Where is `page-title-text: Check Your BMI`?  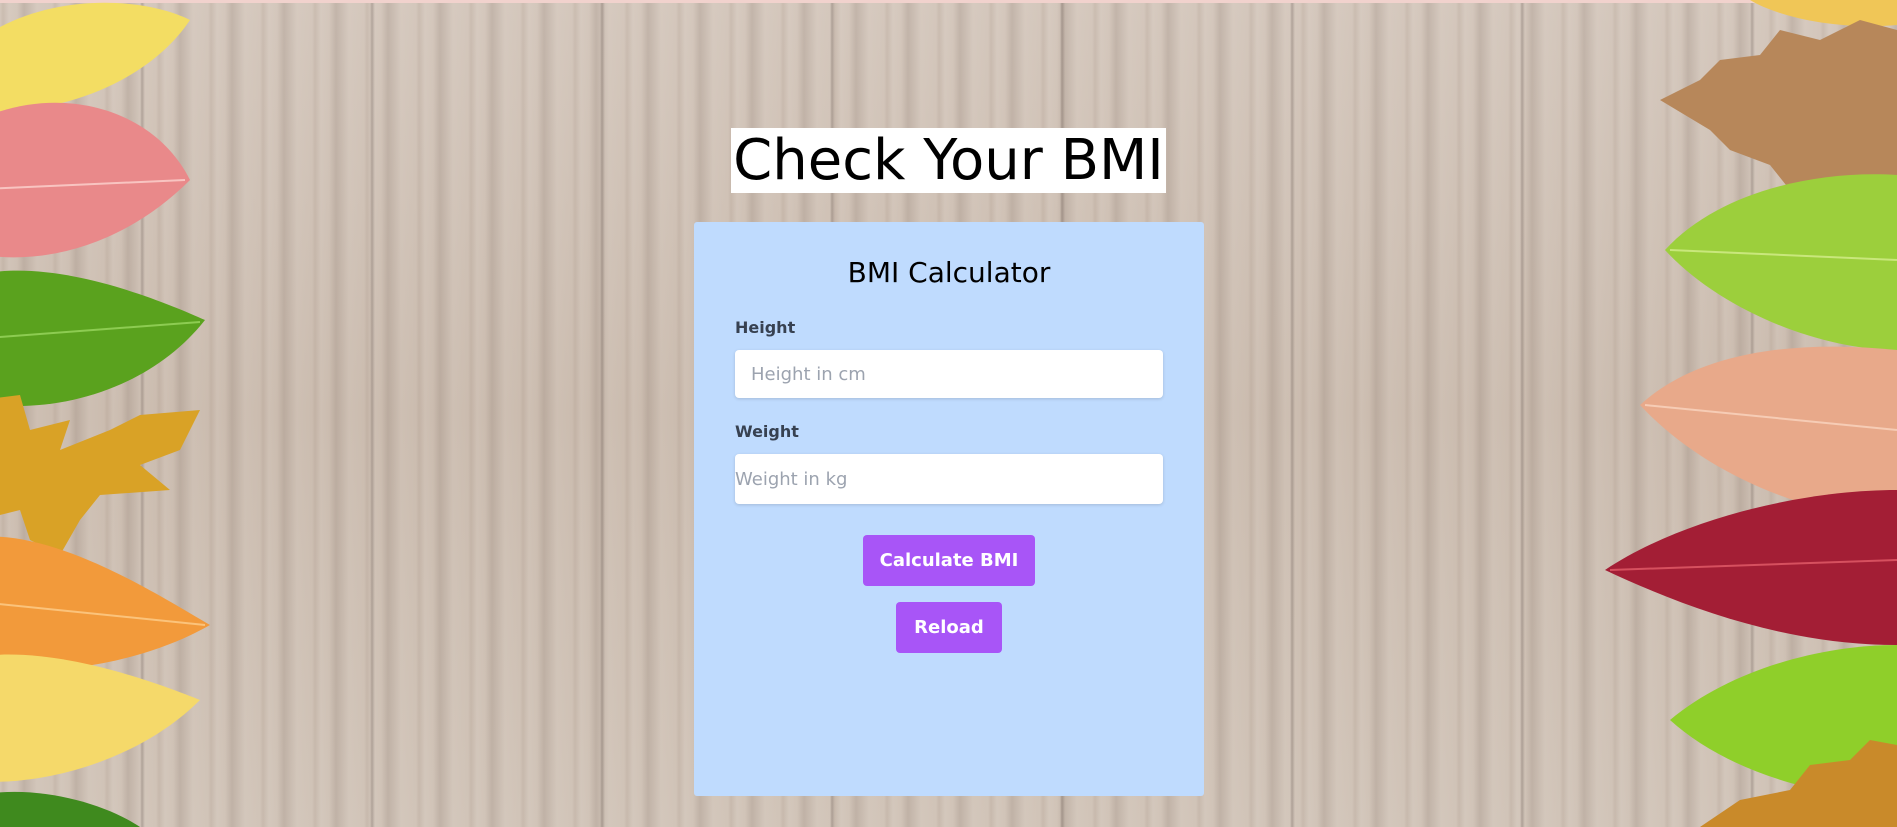 page-title-text: Check Your BMI is located at coordinates (948, 160).